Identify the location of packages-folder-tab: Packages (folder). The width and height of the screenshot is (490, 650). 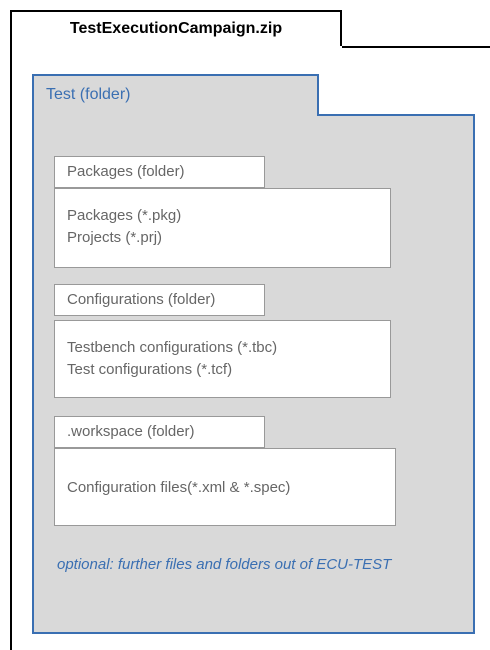
(159, 172).